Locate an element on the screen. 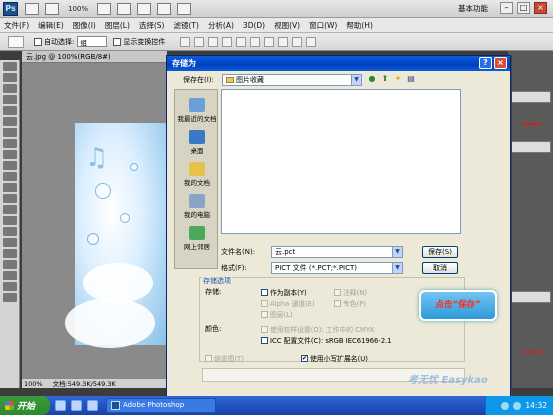  new-folder-icon: ✦ is located at coordinates (398, 79).